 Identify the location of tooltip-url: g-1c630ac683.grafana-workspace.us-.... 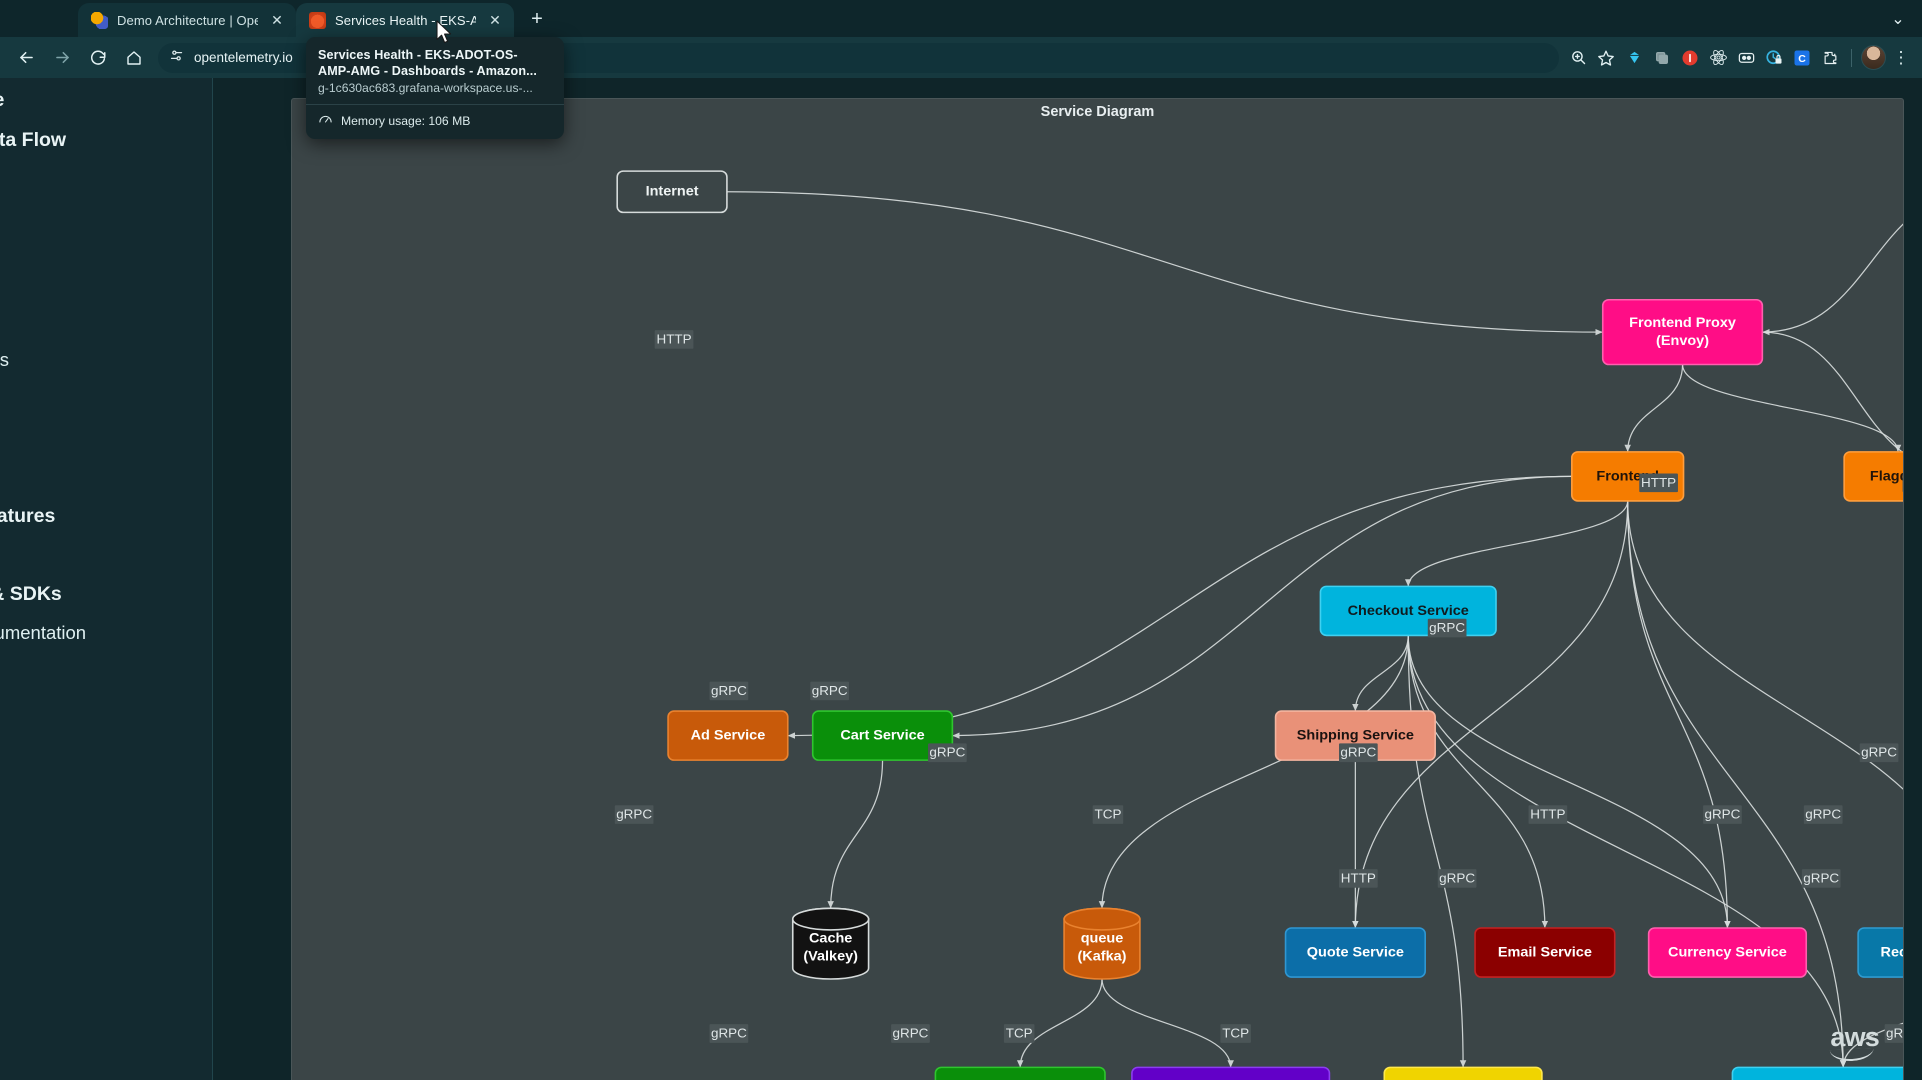
(425, 88).